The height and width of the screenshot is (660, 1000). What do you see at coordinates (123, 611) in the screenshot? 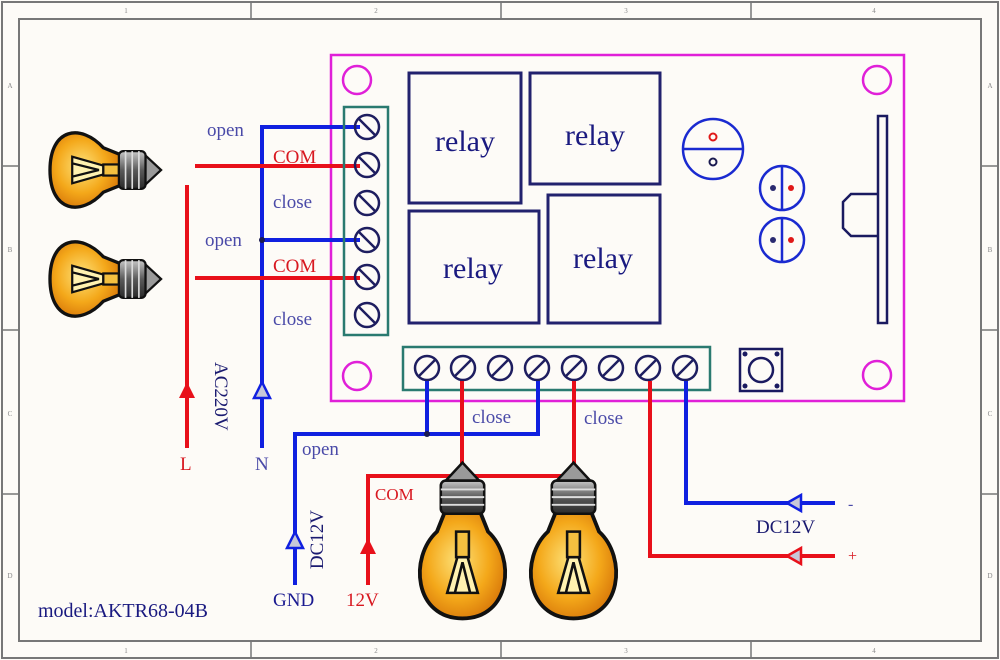
I see `model-label: model:AKTR68-04B` at bounding box center [123, 611].